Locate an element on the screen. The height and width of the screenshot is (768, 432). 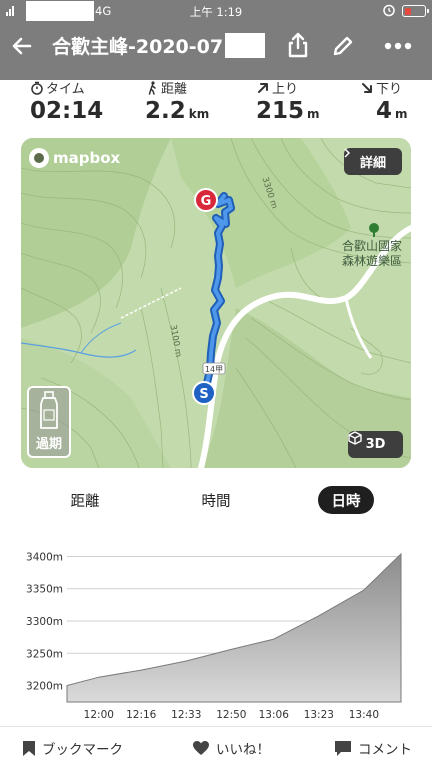
like-button: いいね！ is located at coordinates (231, 747).